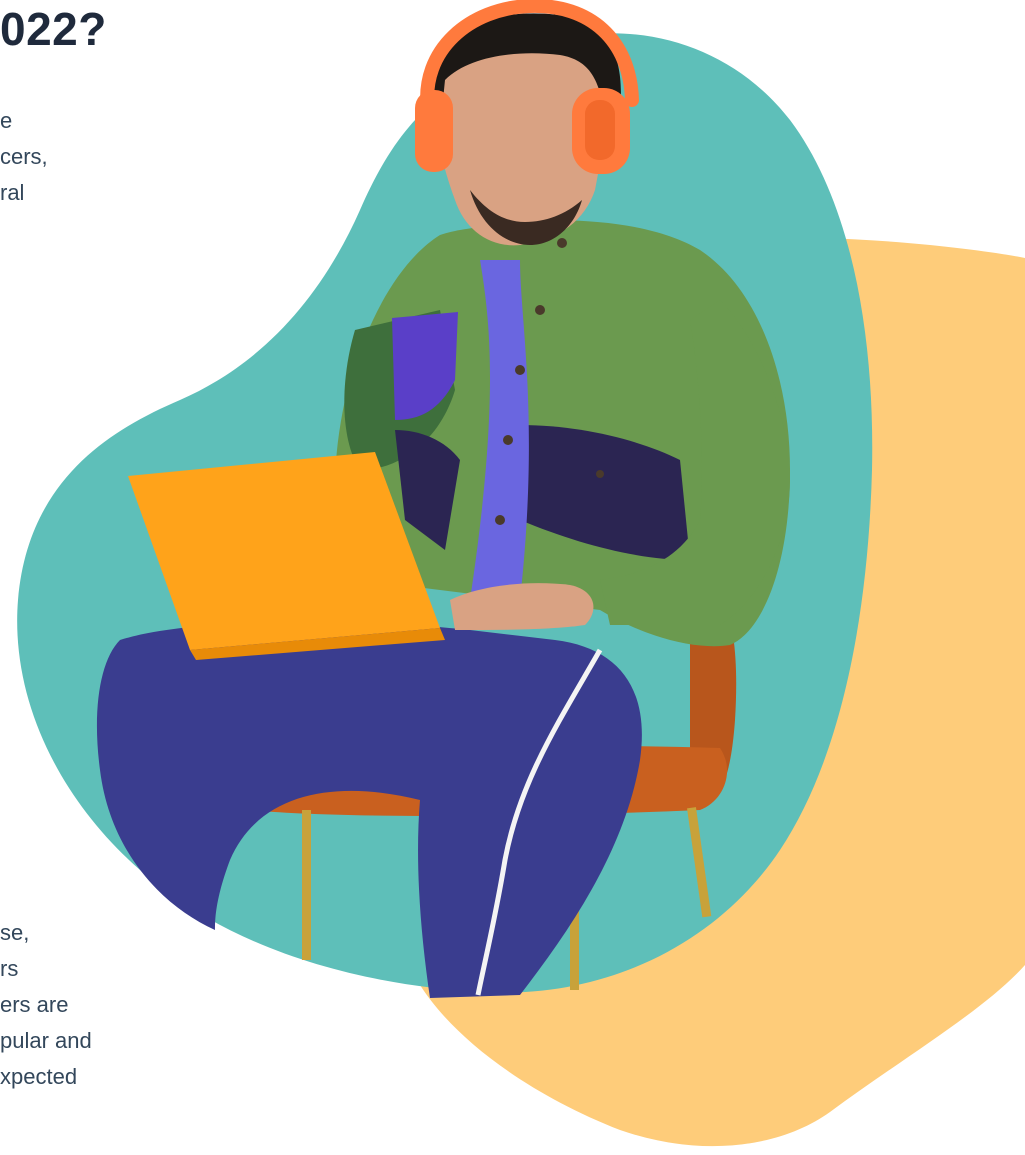 The width and height of the screenshot is (1025, 1155). I want to click on intro-line: cers,, so click(24, 156).